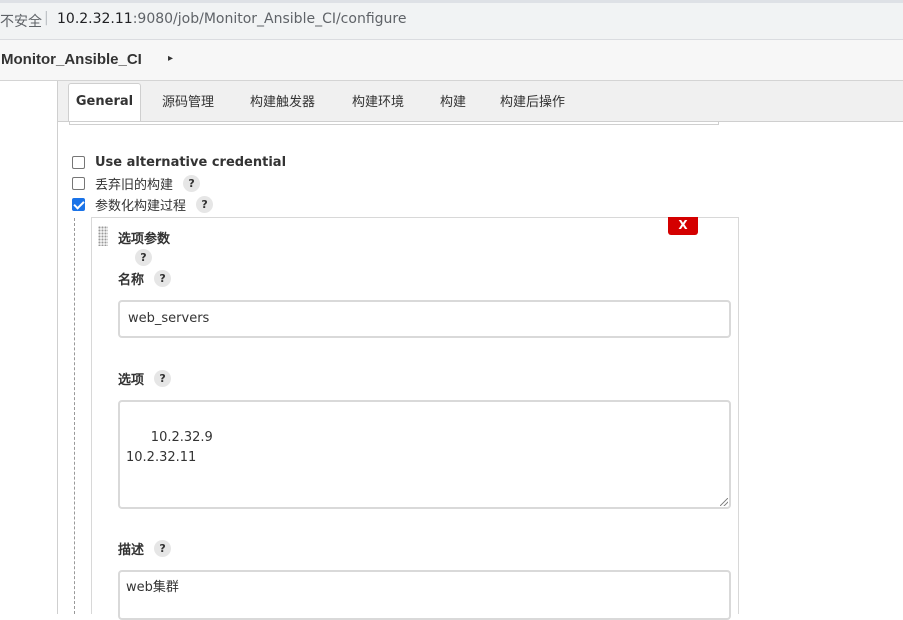 This screenshot has width=903, height=620. Describe the element at coordinates (131, 550) in the screenshot. I see `description-label-text: 描述` at that location.